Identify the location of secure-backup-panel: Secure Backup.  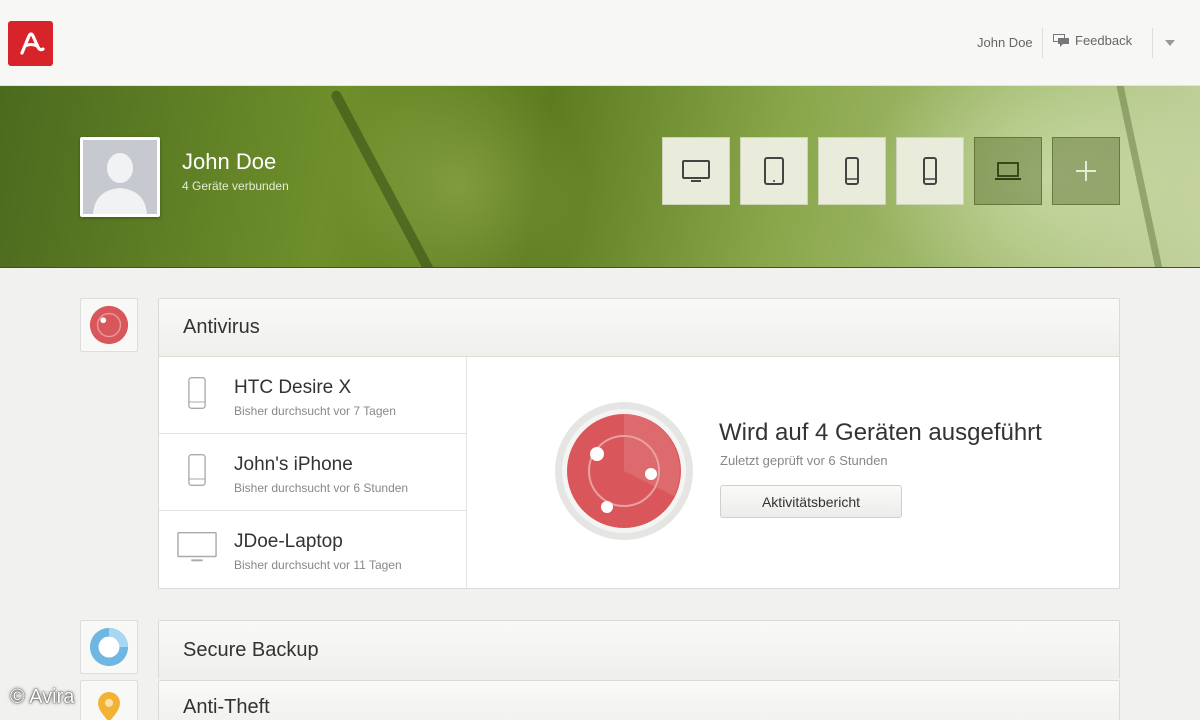
(639, 649).